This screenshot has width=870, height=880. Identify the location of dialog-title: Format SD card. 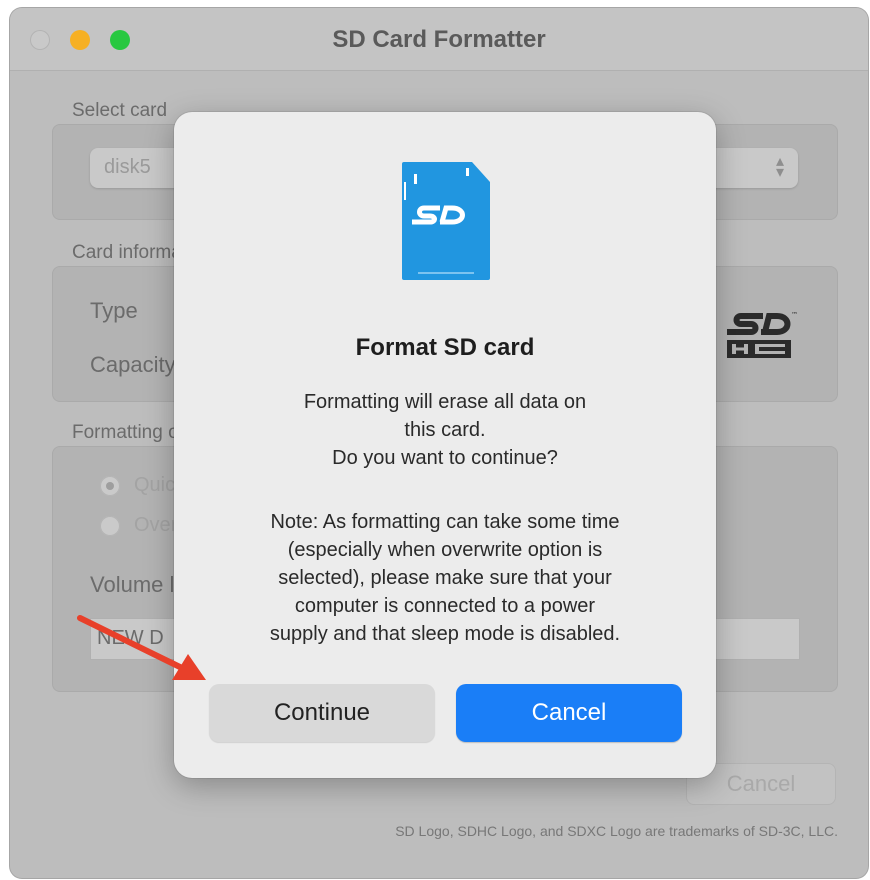
(445, 347).